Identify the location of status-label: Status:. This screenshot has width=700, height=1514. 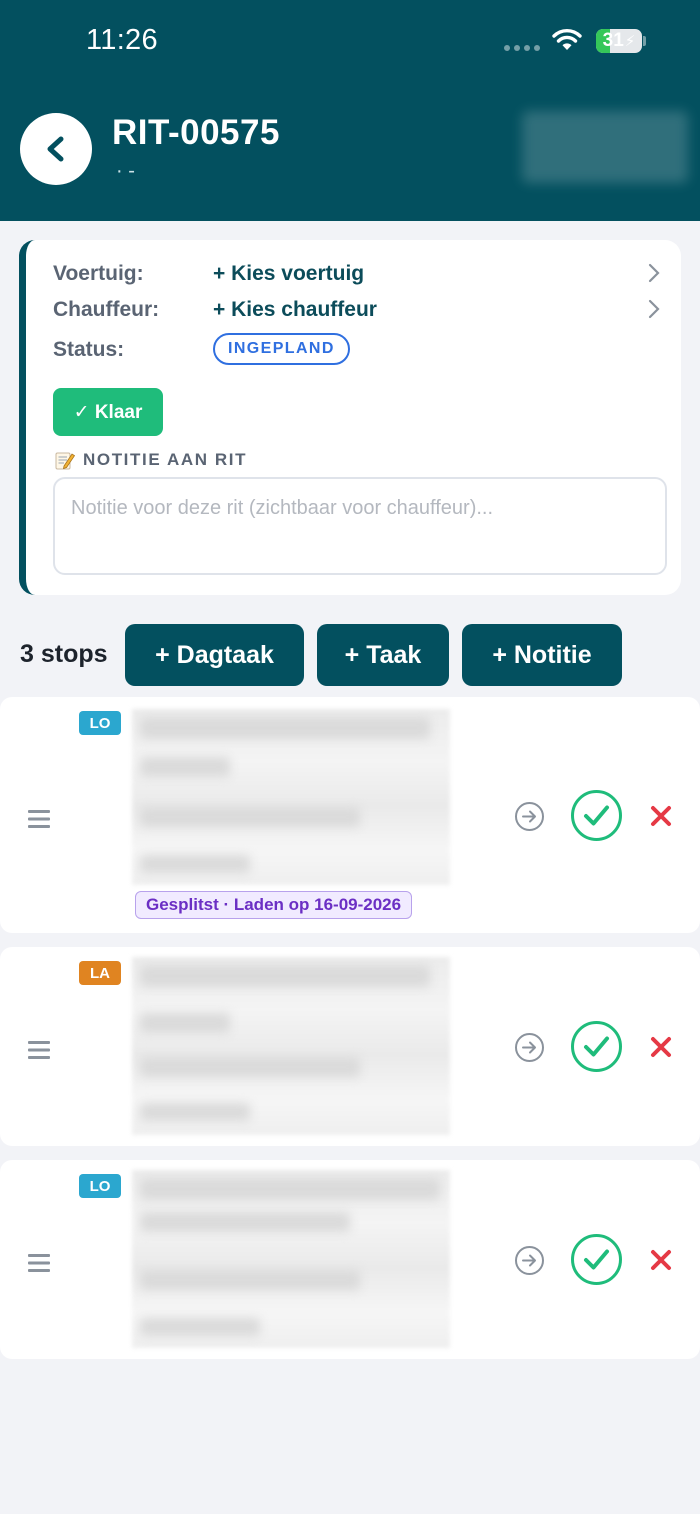
(89, 349).